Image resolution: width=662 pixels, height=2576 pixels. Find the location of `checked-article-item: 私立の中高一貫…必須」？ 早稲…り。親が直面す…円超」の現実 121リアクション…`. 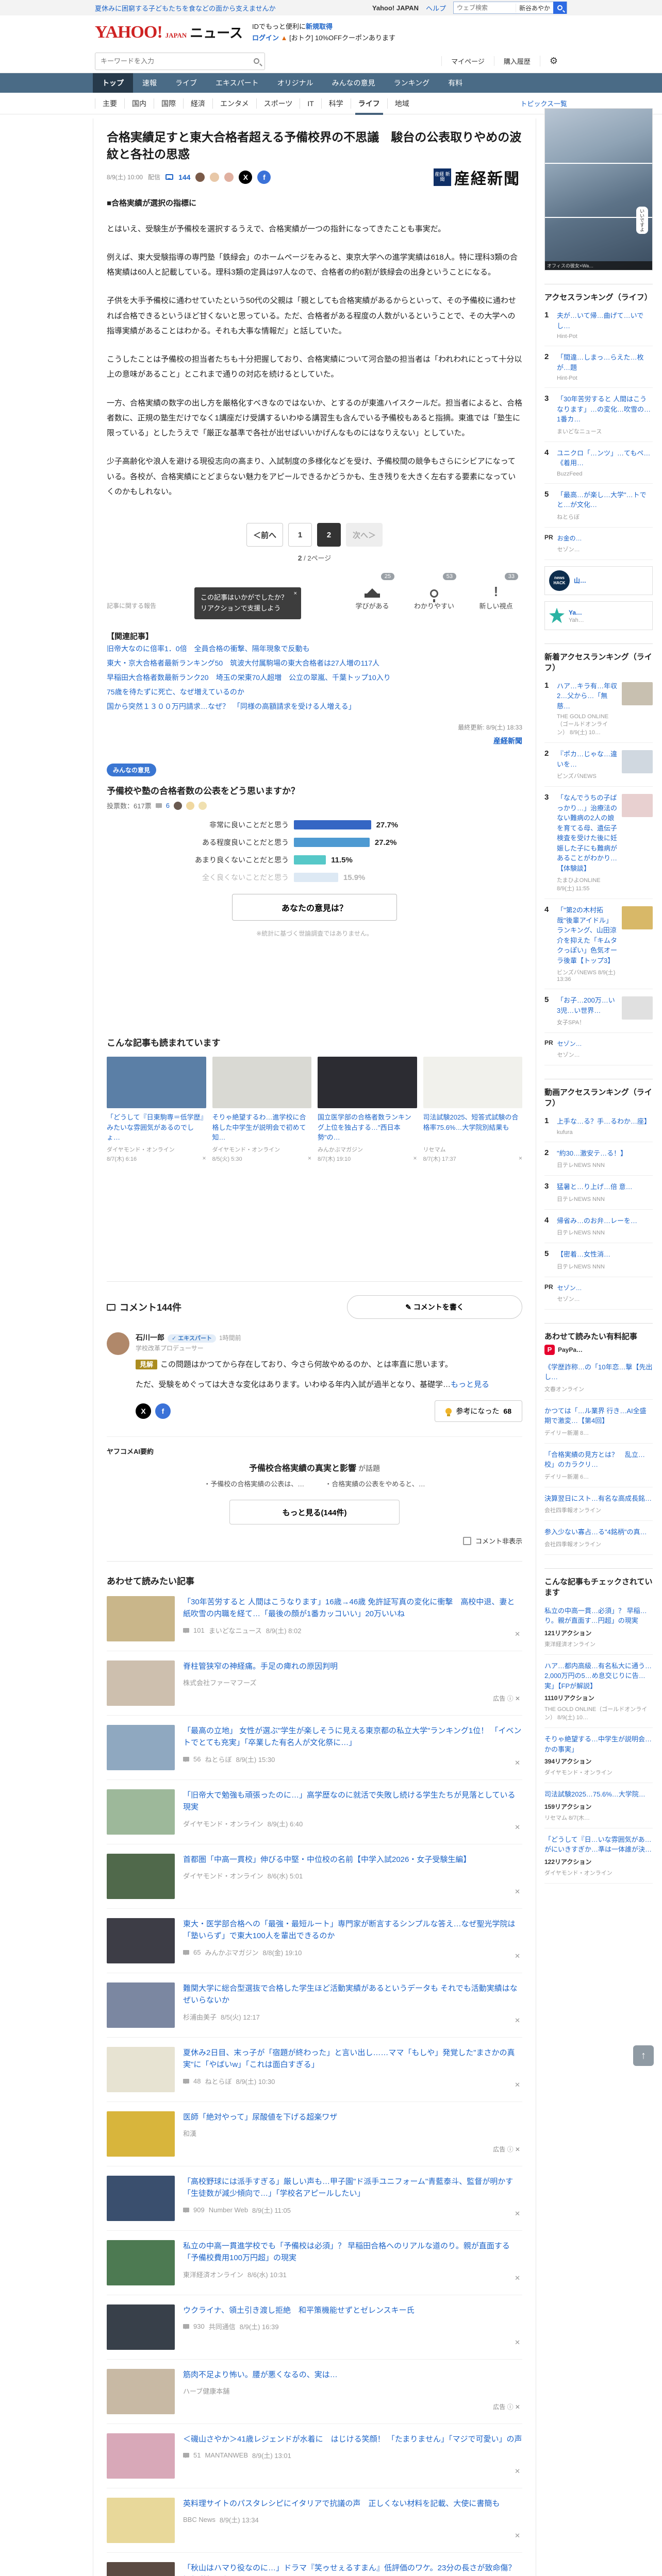

checked-article-item: 私立の中高一貫…必須」？ 早稲…り。親が直面す…円超」の現実 121リアクション… is located at coordinates (598, 1627).